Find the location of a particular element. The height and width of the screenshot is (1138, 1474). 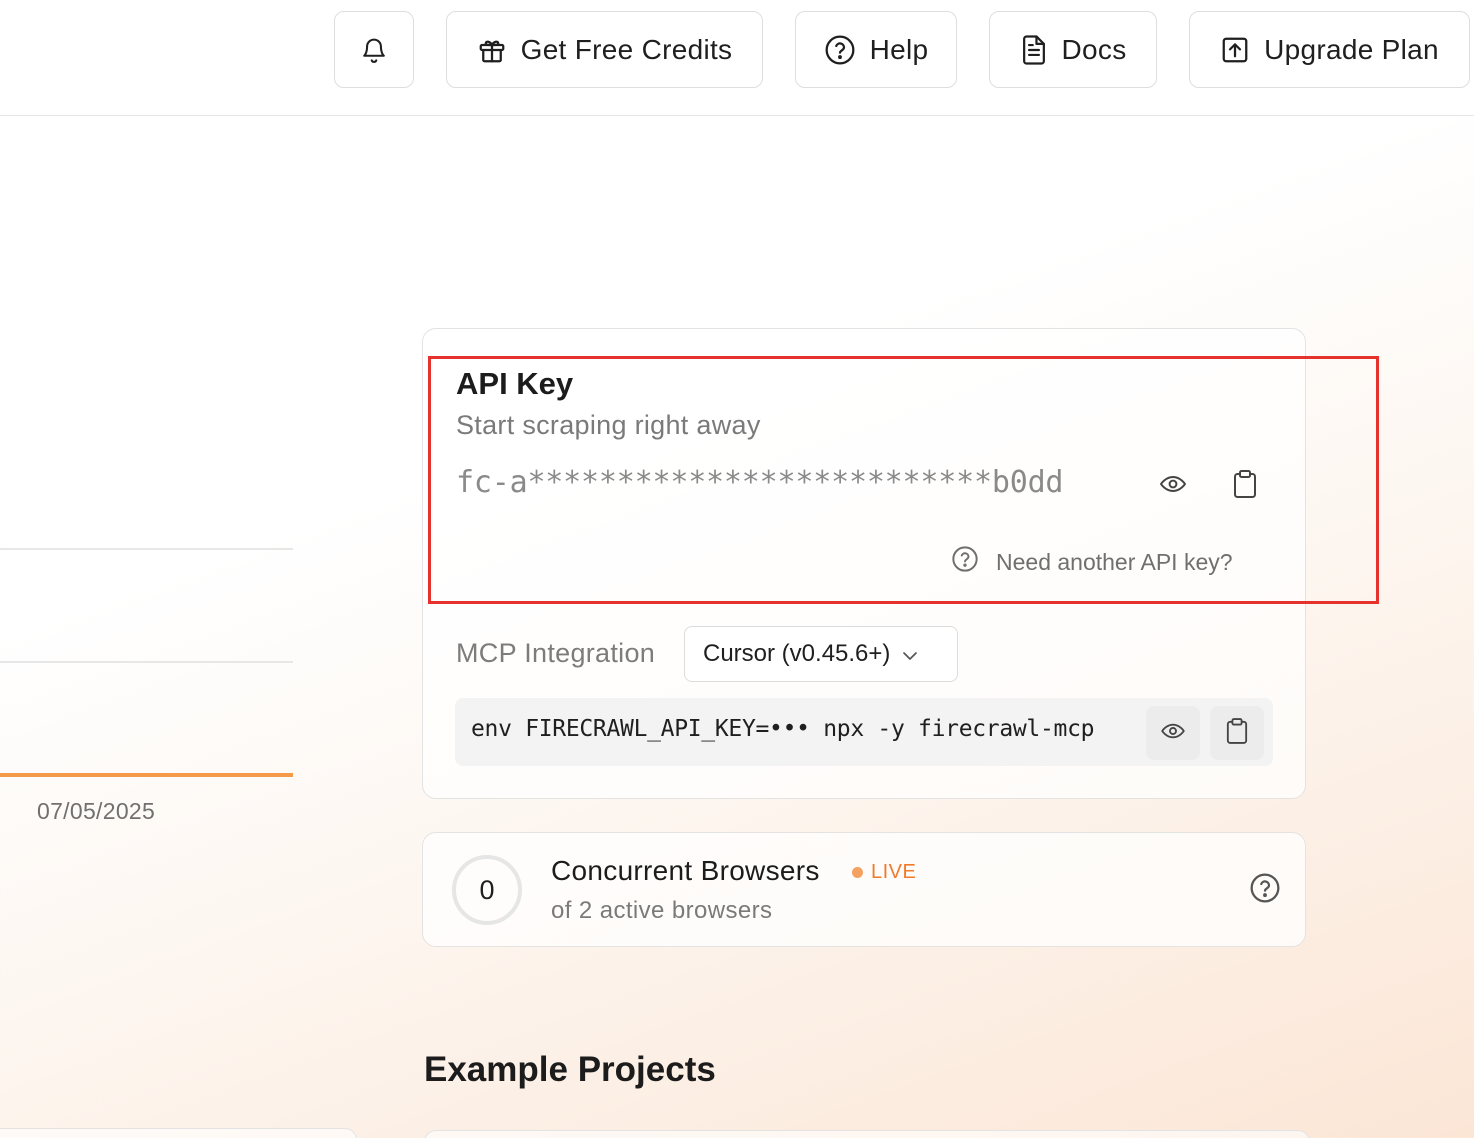

mcp-client-selected: Cursor (v0.45.6+) is located at coordinates (797, 653).